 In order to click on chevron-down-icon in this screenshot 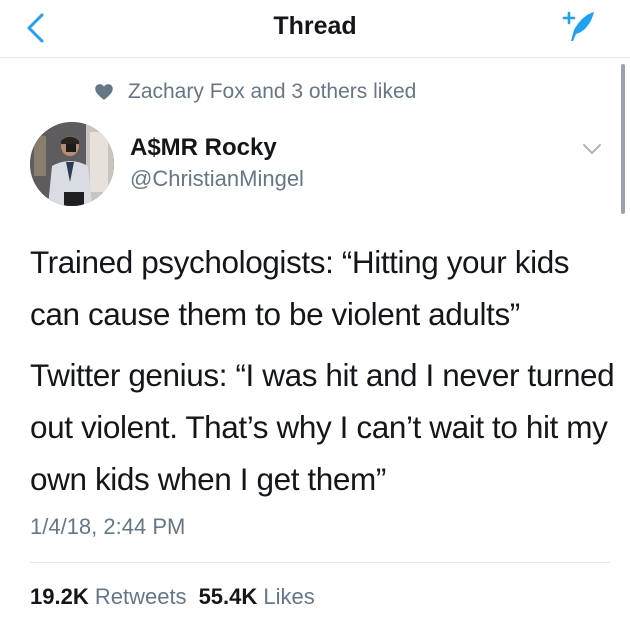, I will do `click(592, 149)`.